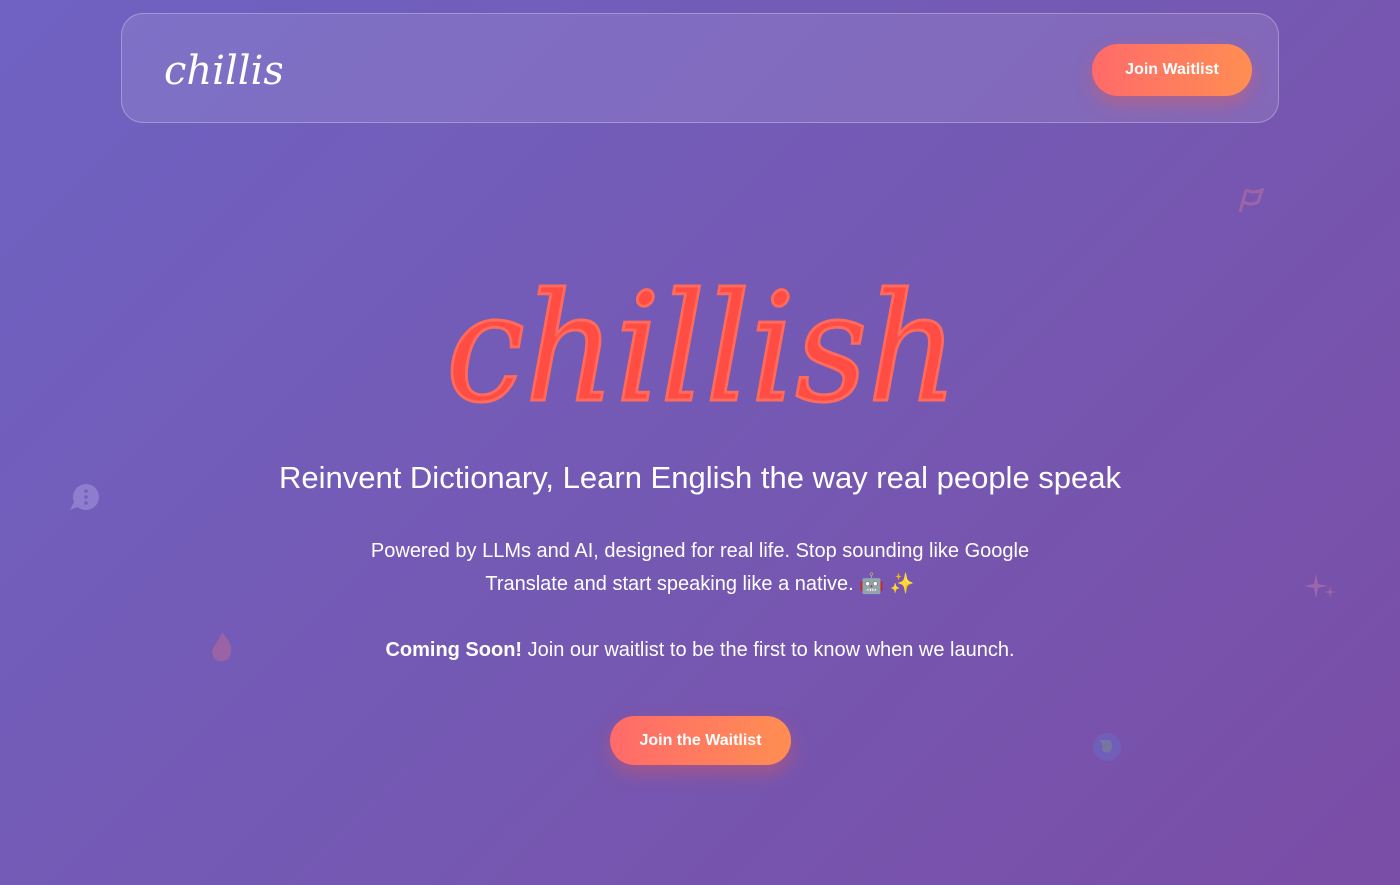 This screenshot has width=1400, height=885. Describe the element at coordinates (702, 341) in the screenshot. I see `hero-logo-text: chillish` at that location.